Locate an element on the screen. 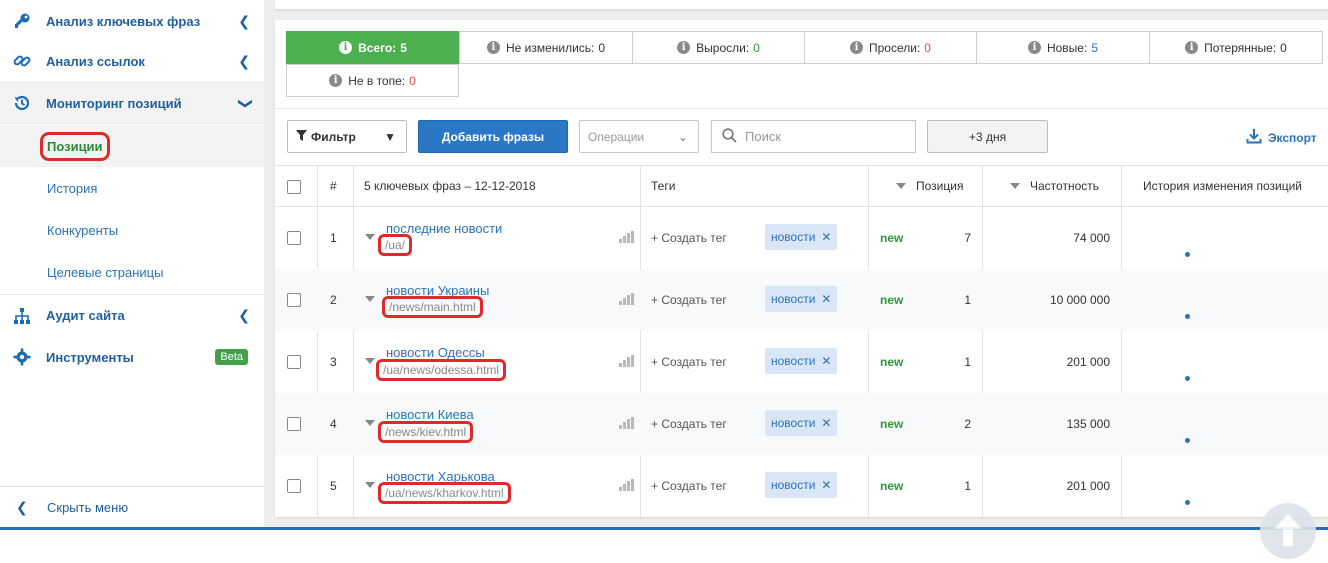 The width and height of the screenshot is (1328, 563). tab-total: i Всего: 5 is located at coordinates (373, 47).